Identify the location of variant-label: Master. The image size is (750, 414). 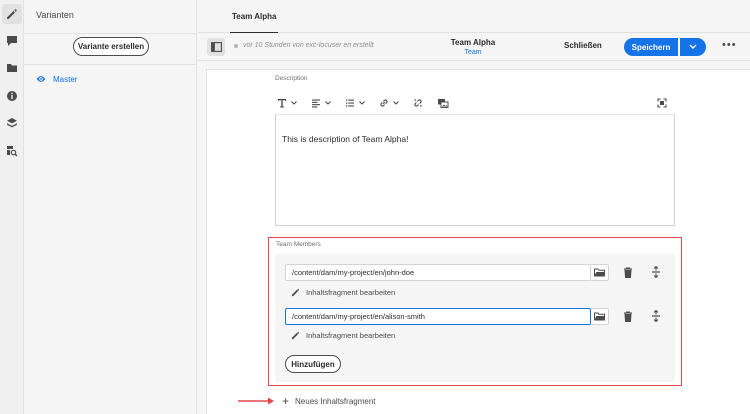
(65, 79).